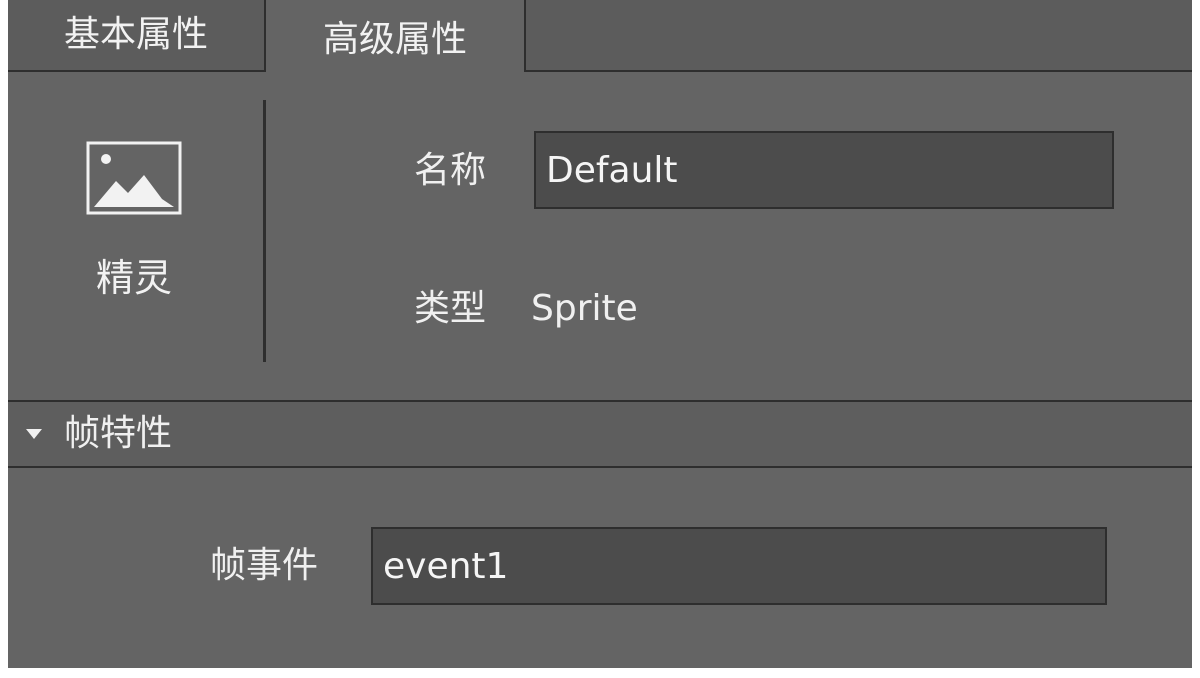 The image size is (1200, 678). Describe the element at coordinates (859, 36) in the screenshot. I see `tab-bar-filler` at that location.